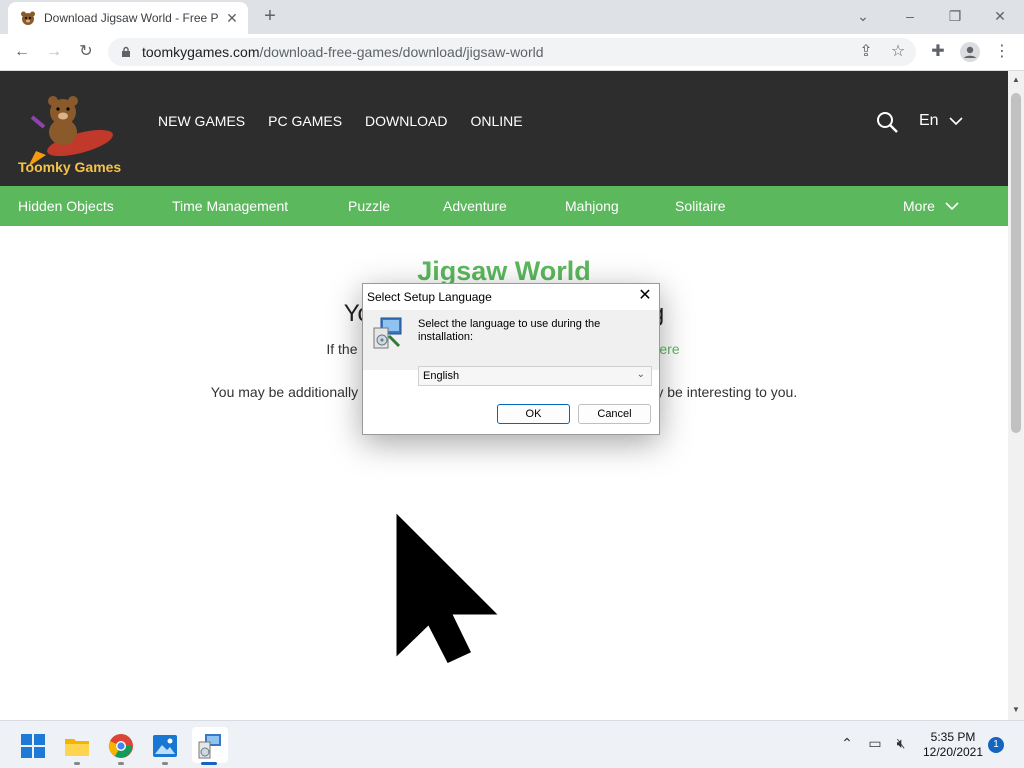 The height and width of the screenshot is (768, 1024). I want to click on tray-overflow-chevron-icon: ⌃, so click(847, 744).